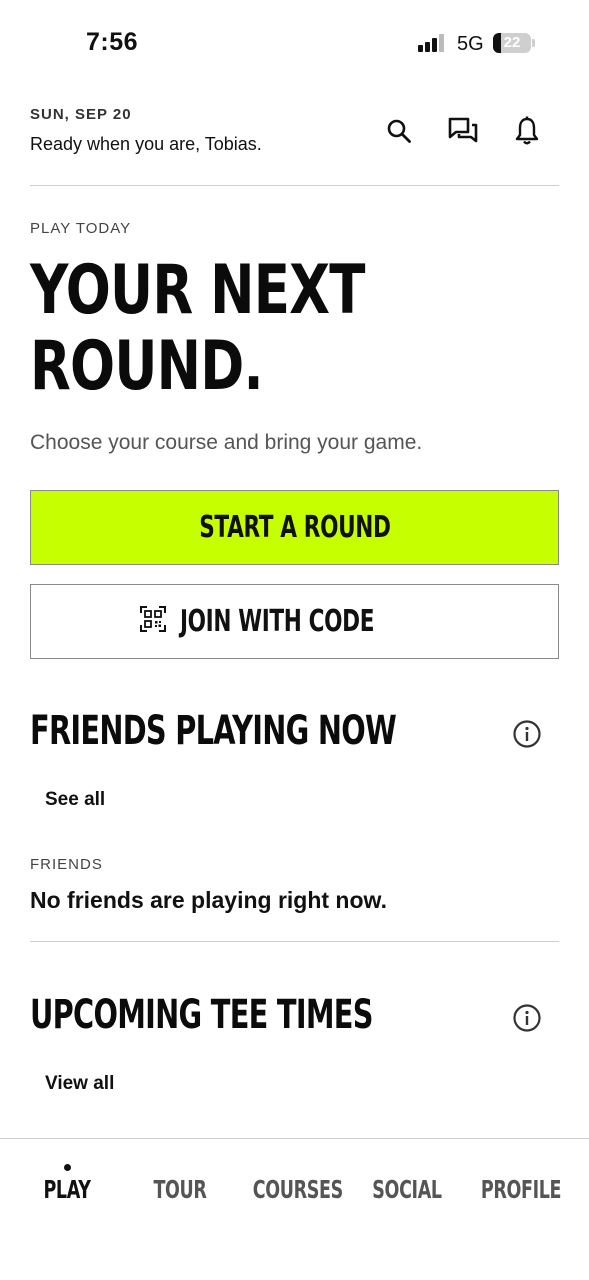 Image resolution: width=589 pixels, height=1280 pixels. Describe the element at coordinates (197, 290) in the screenshot. I see `hero-title-line-1: YOUR NEXT` at that location.